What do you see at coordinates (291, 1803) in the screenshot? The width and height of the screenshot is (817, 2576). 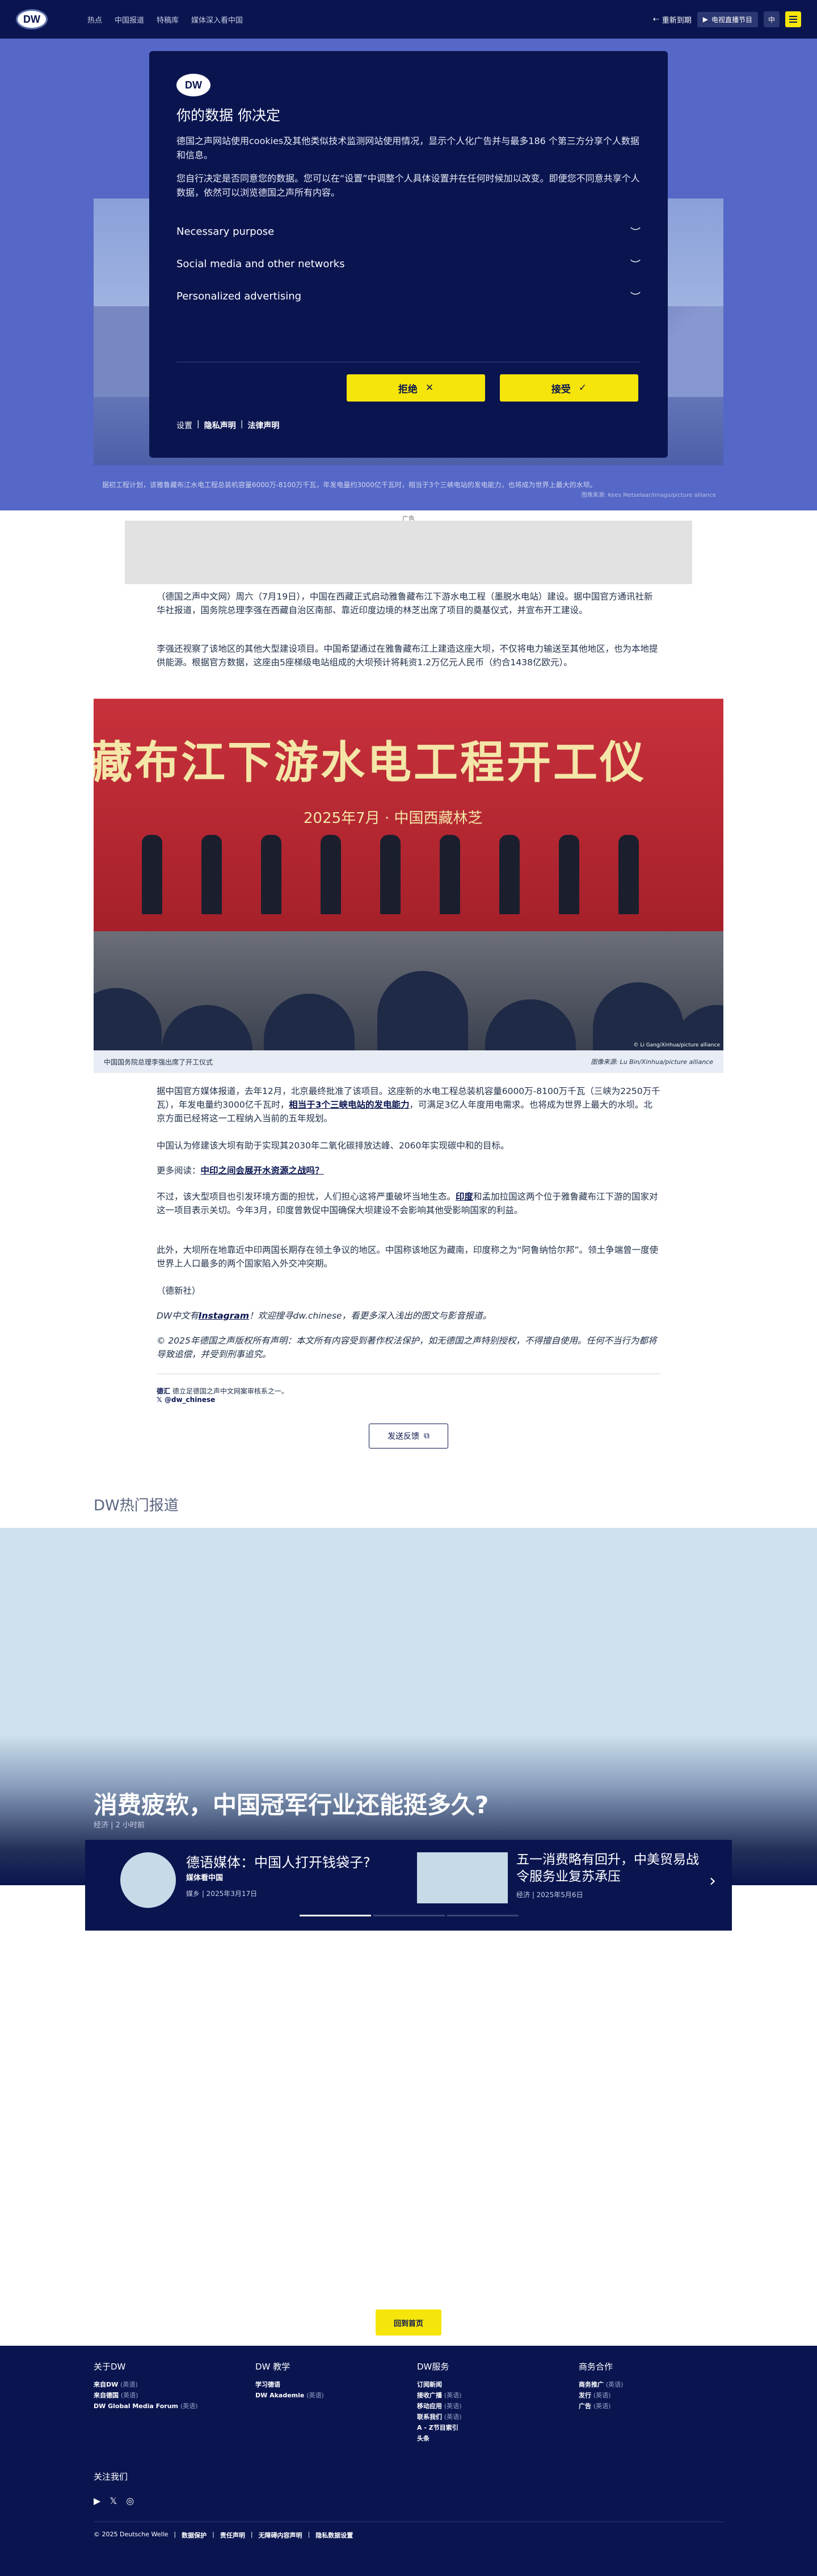 I see `featured-headline: 消费疲软，中国冠军行业还能挺多久?` at bounding box center [291, 1803].